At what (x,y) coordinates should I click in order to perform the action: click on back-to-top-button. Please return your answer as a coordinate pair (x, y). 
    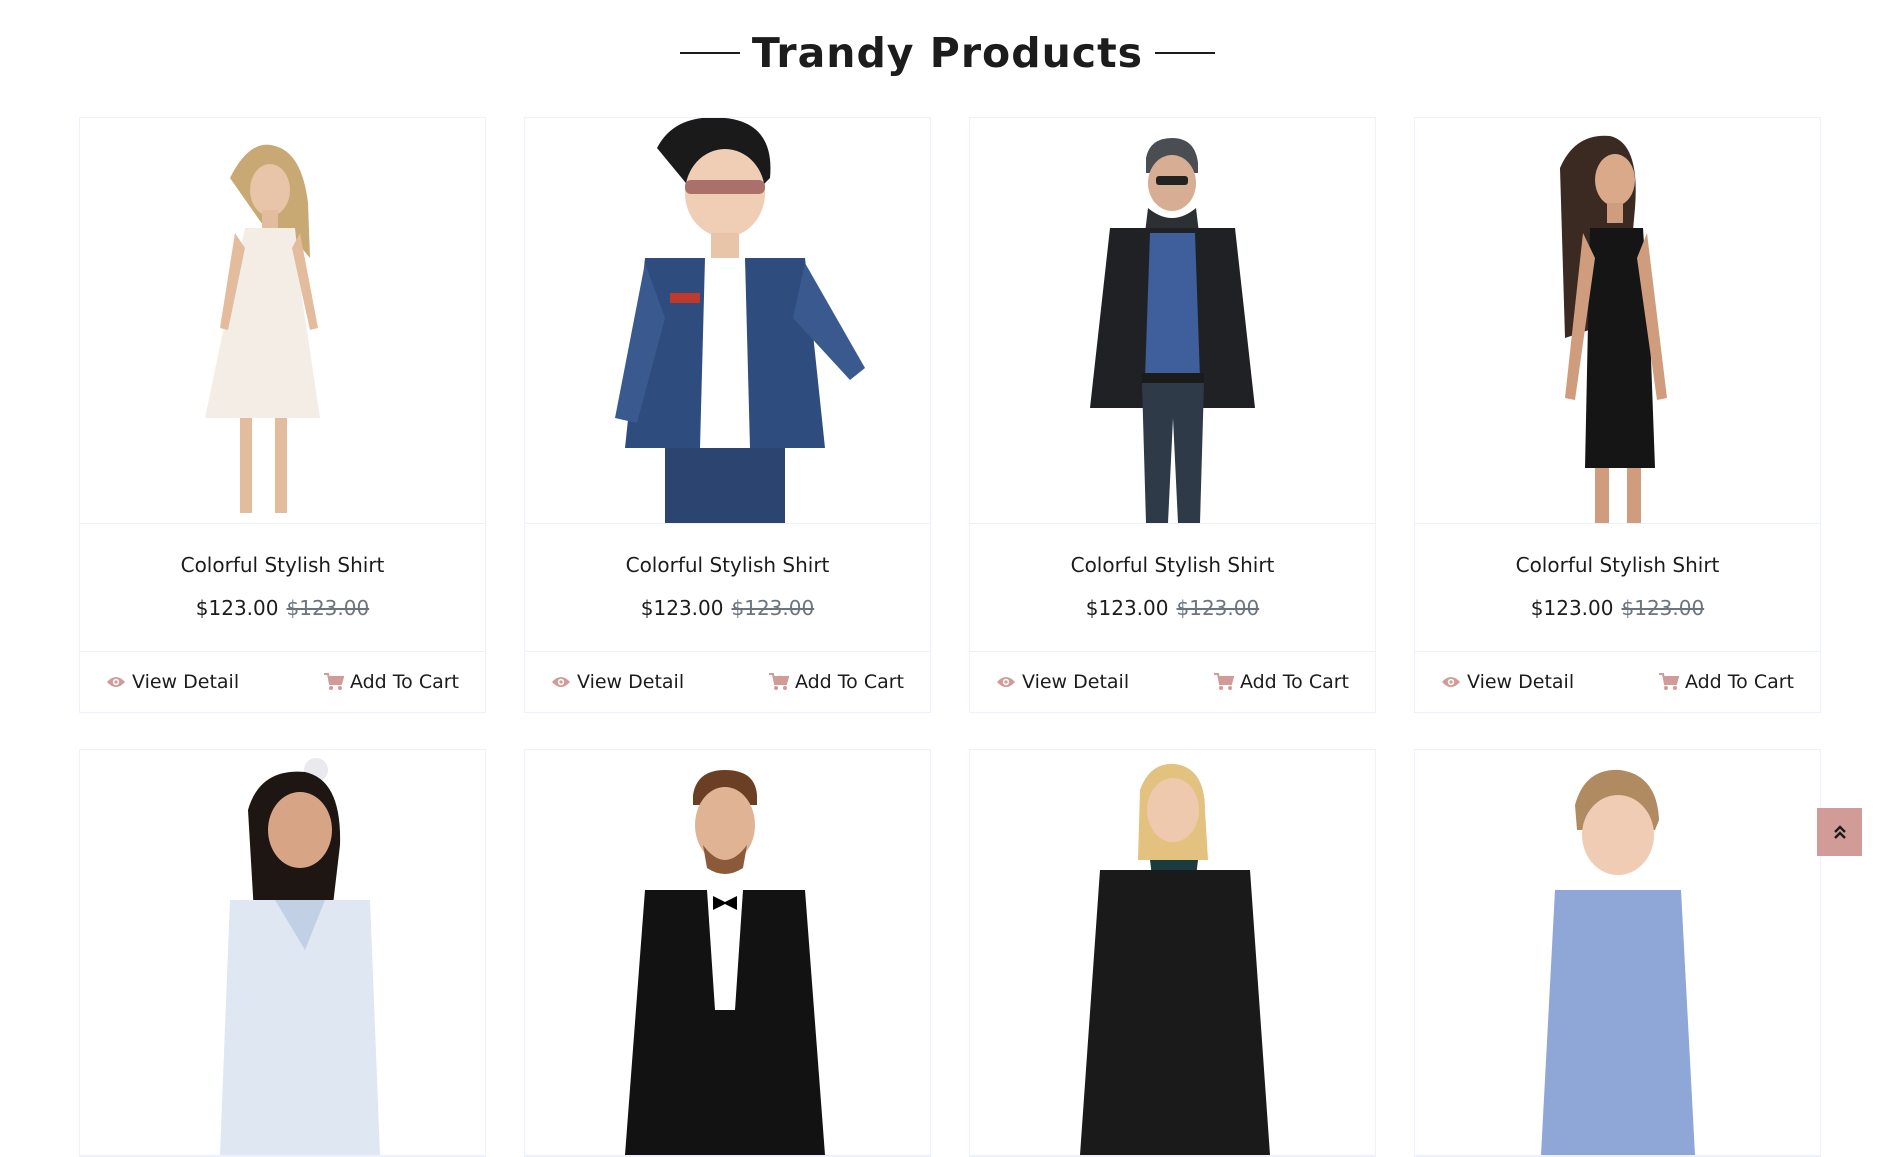
    Looking at the image, I should click on (1839, 832).